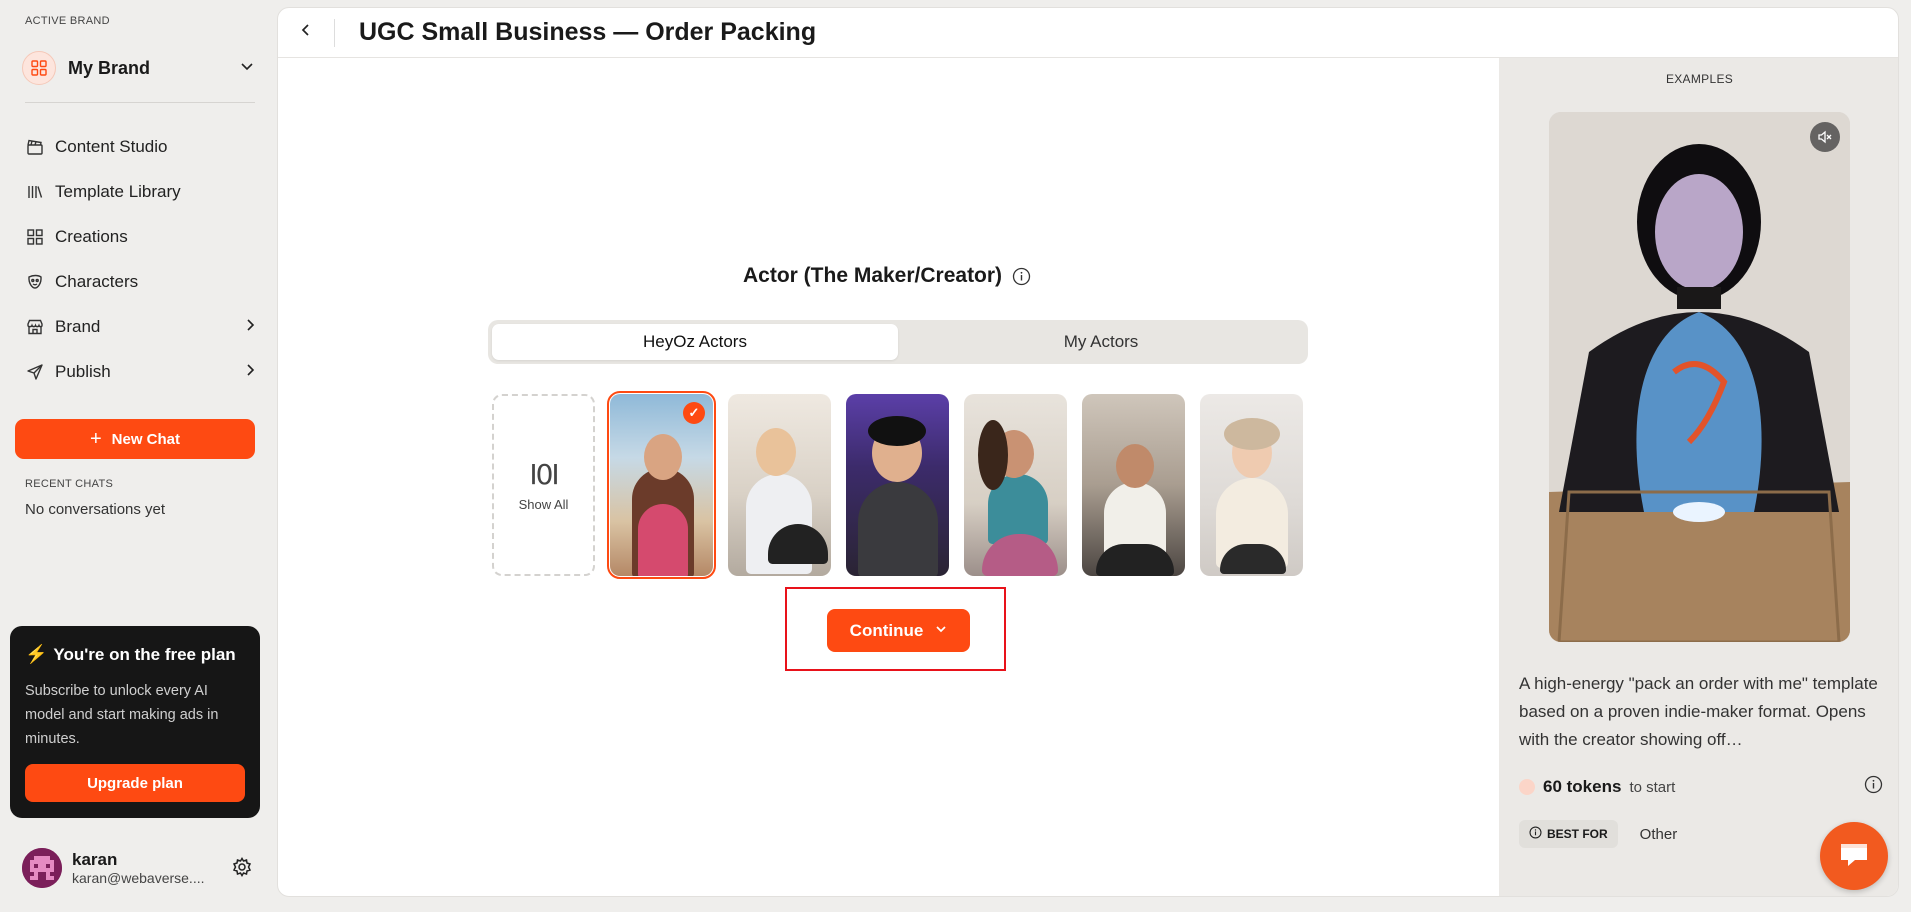  I want to click on brand-name: My Brand, so click(109, 67).